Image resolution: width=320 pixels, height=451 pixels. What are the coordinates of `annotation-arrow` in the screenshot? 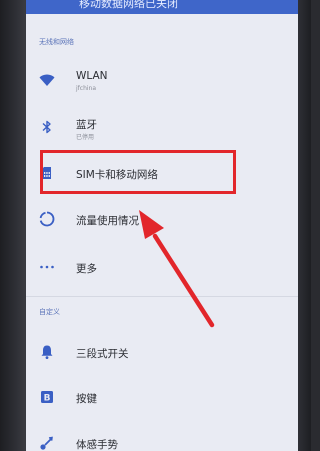 It's located at (177, 269).